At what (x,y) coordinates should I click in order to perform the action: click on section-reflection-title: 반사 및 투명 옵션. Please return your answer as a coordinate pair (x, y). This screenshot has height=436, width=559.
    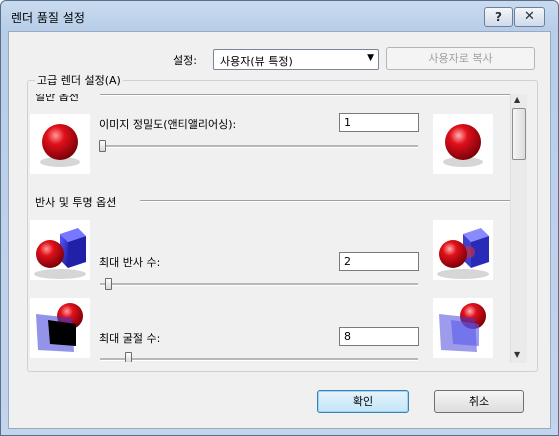
    Looking at the image, I should click on (76, 202).